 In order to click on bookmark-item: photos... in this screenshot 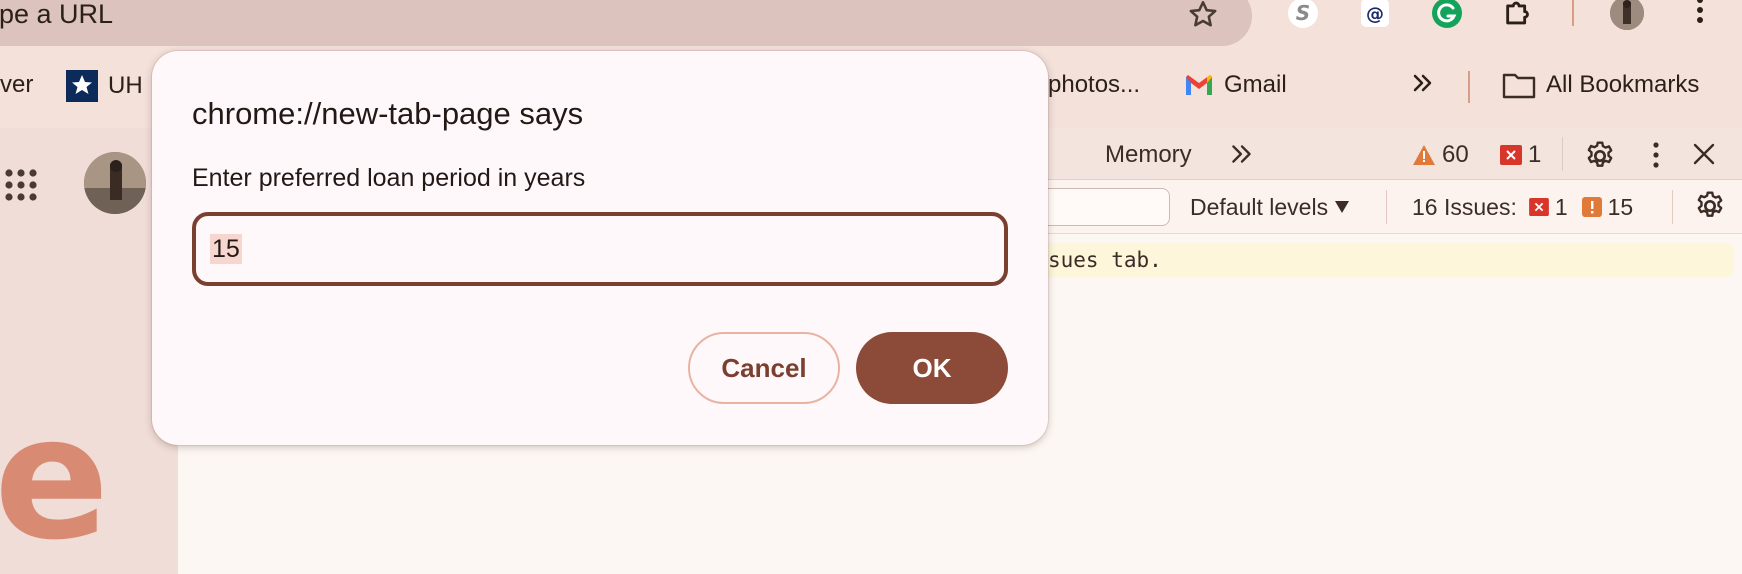, I will do `click(1094, 85)`.